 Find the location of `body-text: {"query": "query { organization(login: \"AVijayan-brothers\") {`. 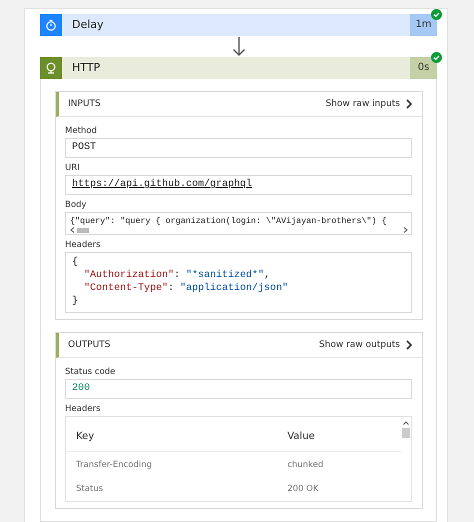

body-text: {"query": "query { organization(login: \"AVijayan-brothers\") { is located at coordinates (228, 221).